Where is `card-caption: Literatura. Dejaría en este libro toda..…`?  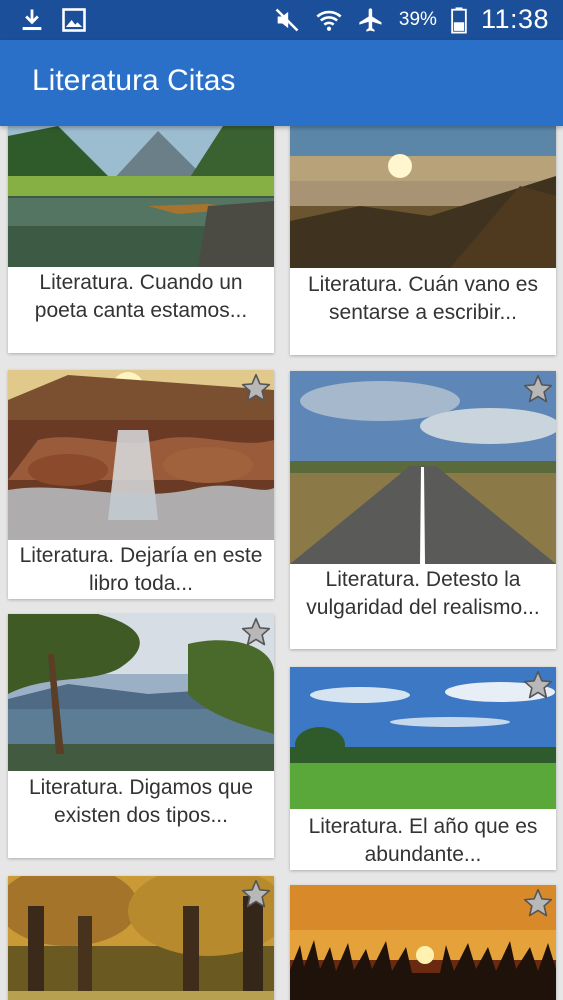 card-caption: Literatura. Dejaría en este libro toda..… is located at coordinates (141, 569).